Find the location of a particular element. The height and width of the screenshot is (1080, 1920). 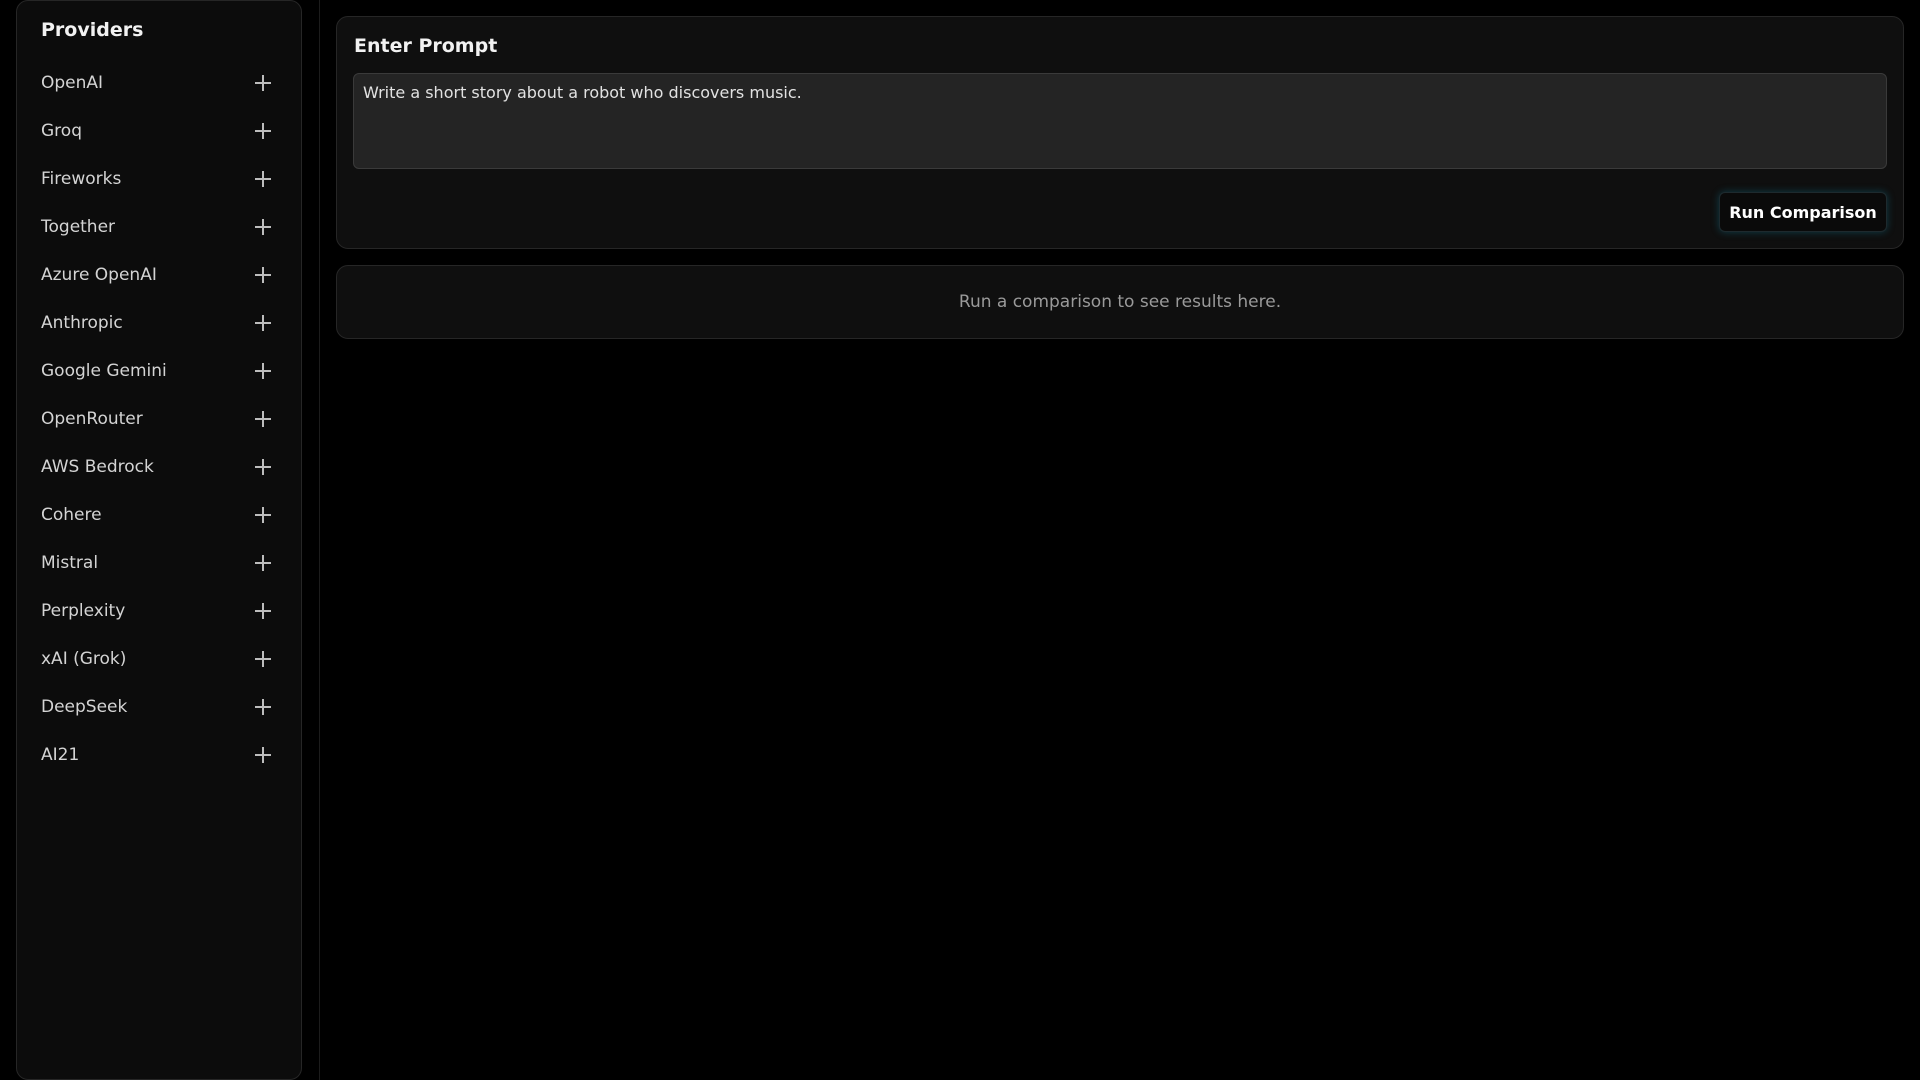

sidebar-item-openrouter: OpenRouter is located at coordinates (159, 419).